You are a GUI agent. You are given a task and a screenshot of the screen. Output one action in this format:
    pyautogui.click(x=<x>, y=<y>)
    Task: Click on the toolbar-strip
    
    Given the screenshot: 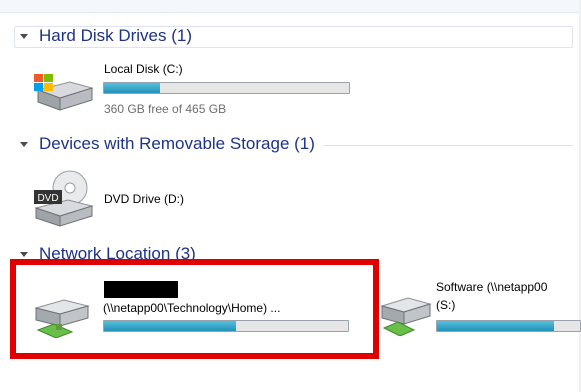 What is the action you would take?
    pyautogui.click(x=290, y=6)
    